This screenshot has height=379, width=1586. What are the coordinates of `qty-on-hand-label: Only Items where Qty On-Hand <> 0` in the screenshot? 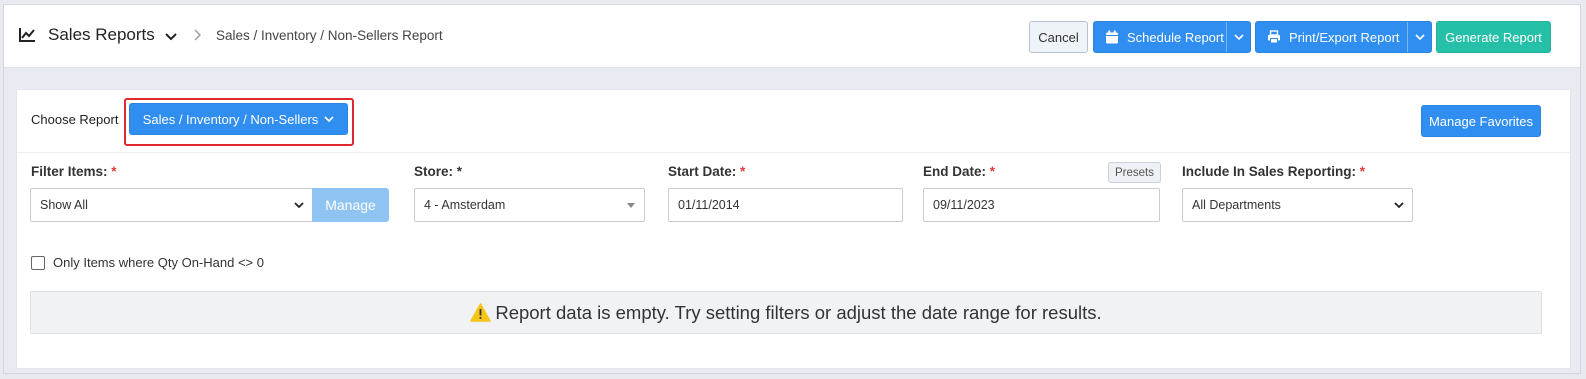 It's located at (158, 262).